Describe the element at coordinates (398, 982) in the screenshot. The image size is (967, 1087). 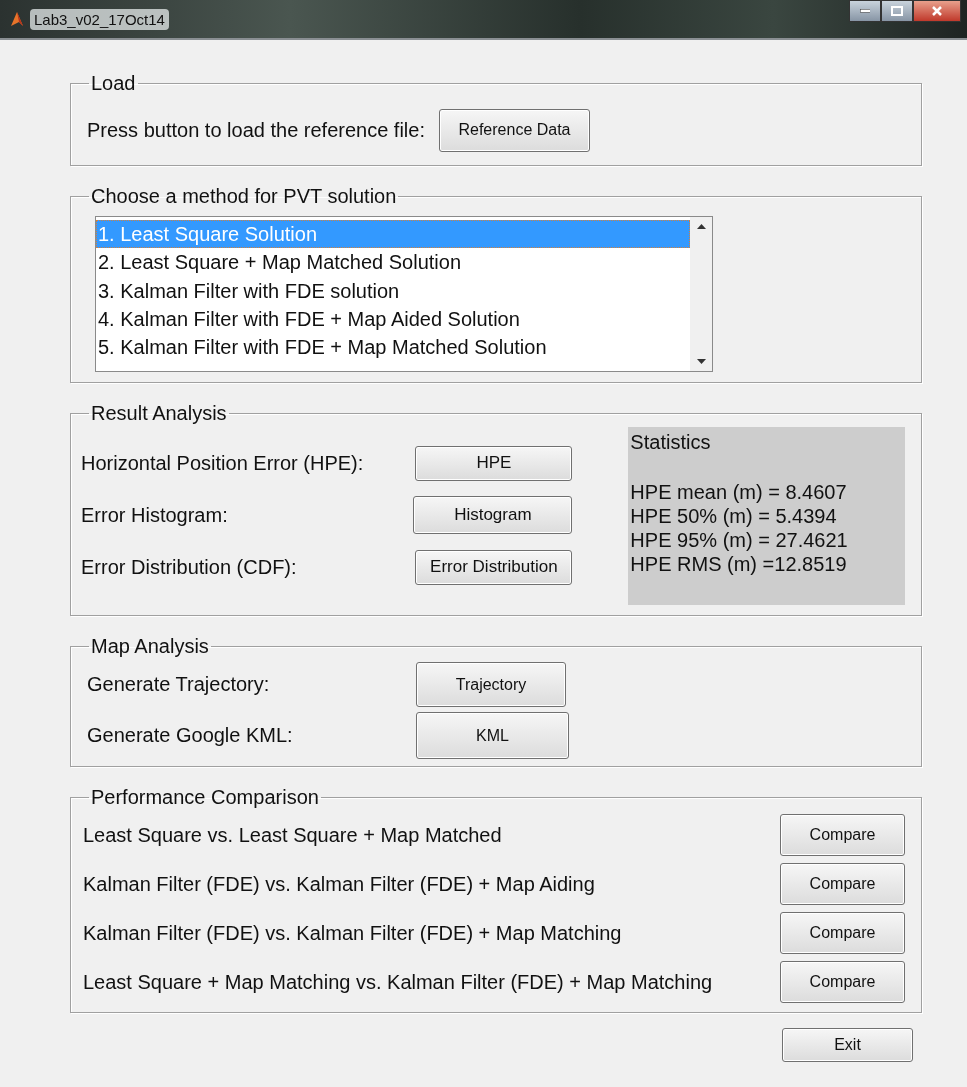
I see `label: Least Square + Map Matching vs. Kalman Filter (FDE) + Map Matching` at that location.